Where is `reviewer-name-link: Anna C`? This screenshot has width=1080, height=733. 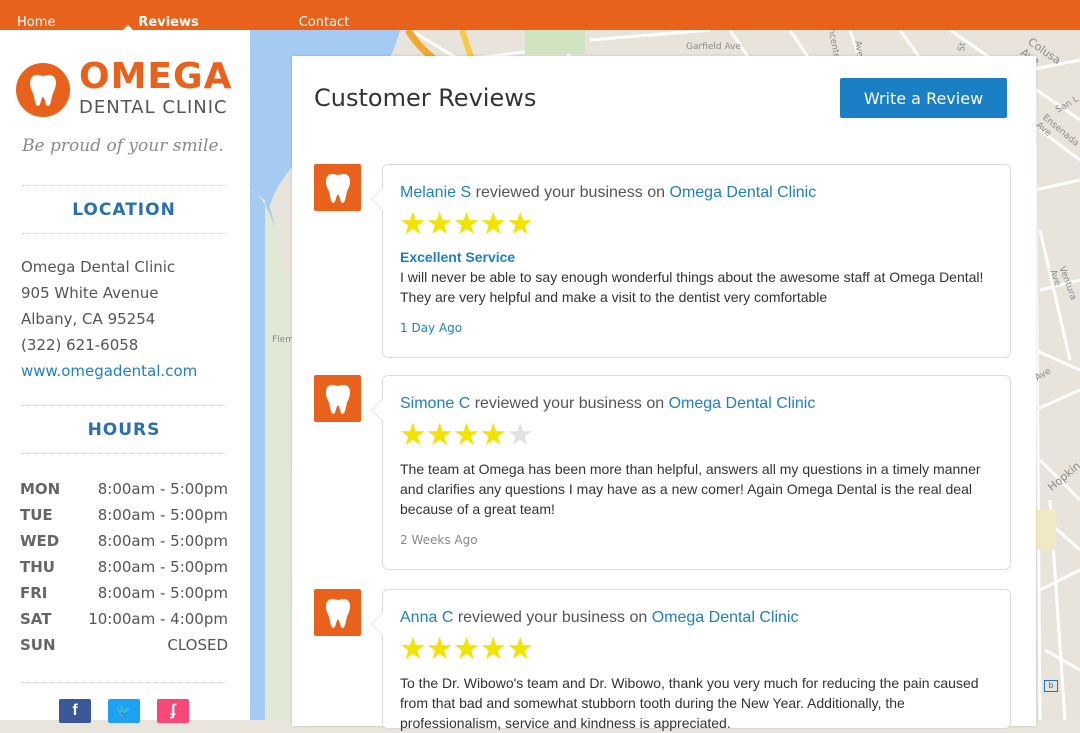
reviewer-name-link: Anna C is located at coordinates (426, 617).